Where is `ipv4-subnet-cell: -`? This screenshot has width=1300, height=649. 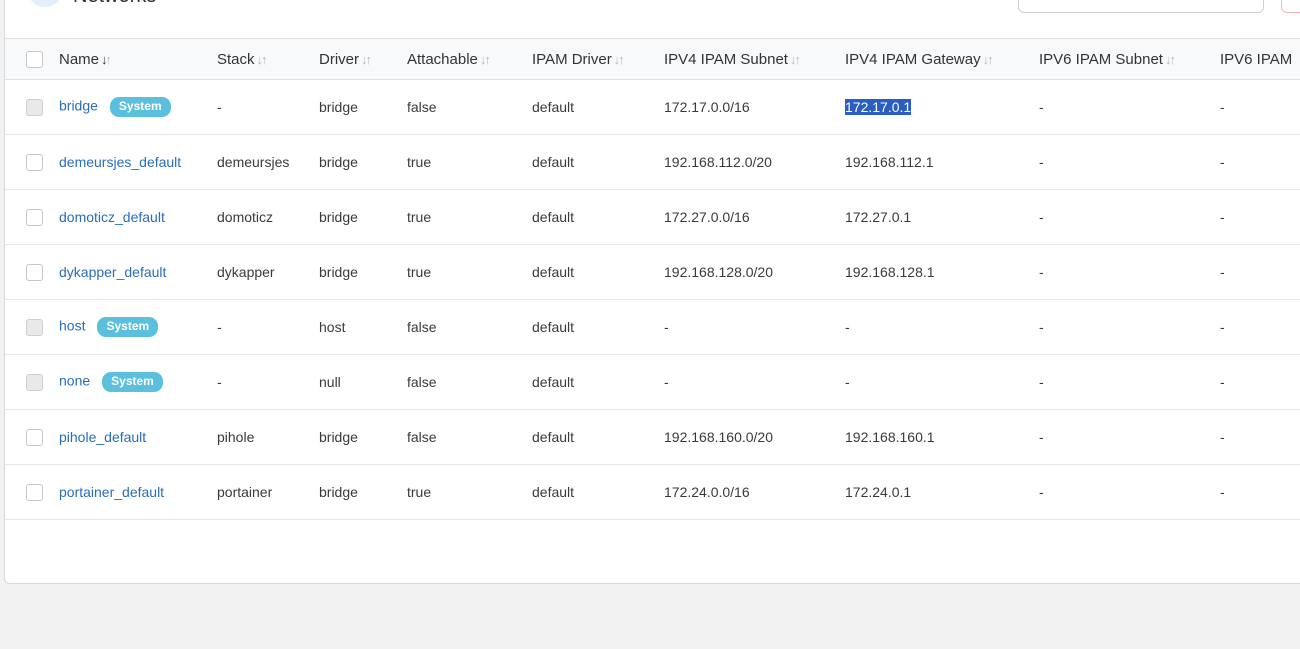
ipv4-subnet-cell: - is located at coordinates (666, 382).